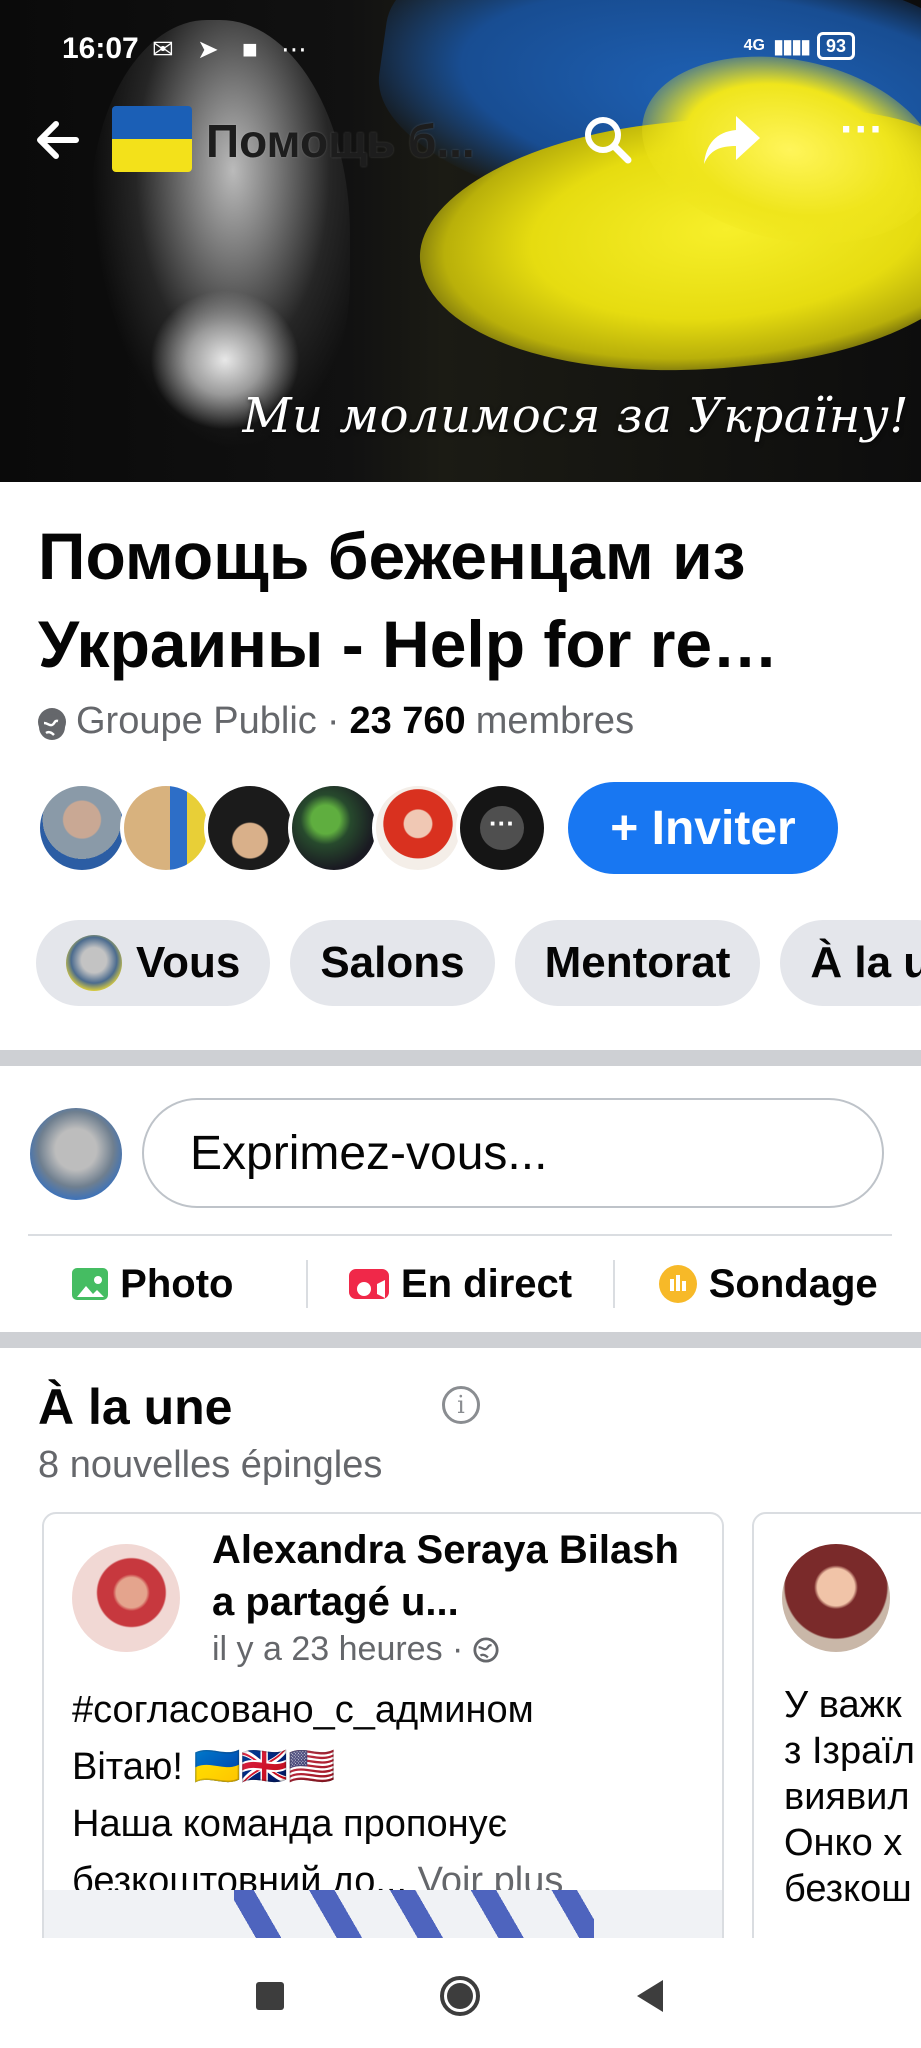 This screenshot has width=921, height=2048. I want to click on info-icon: i, so click(461, 1405).